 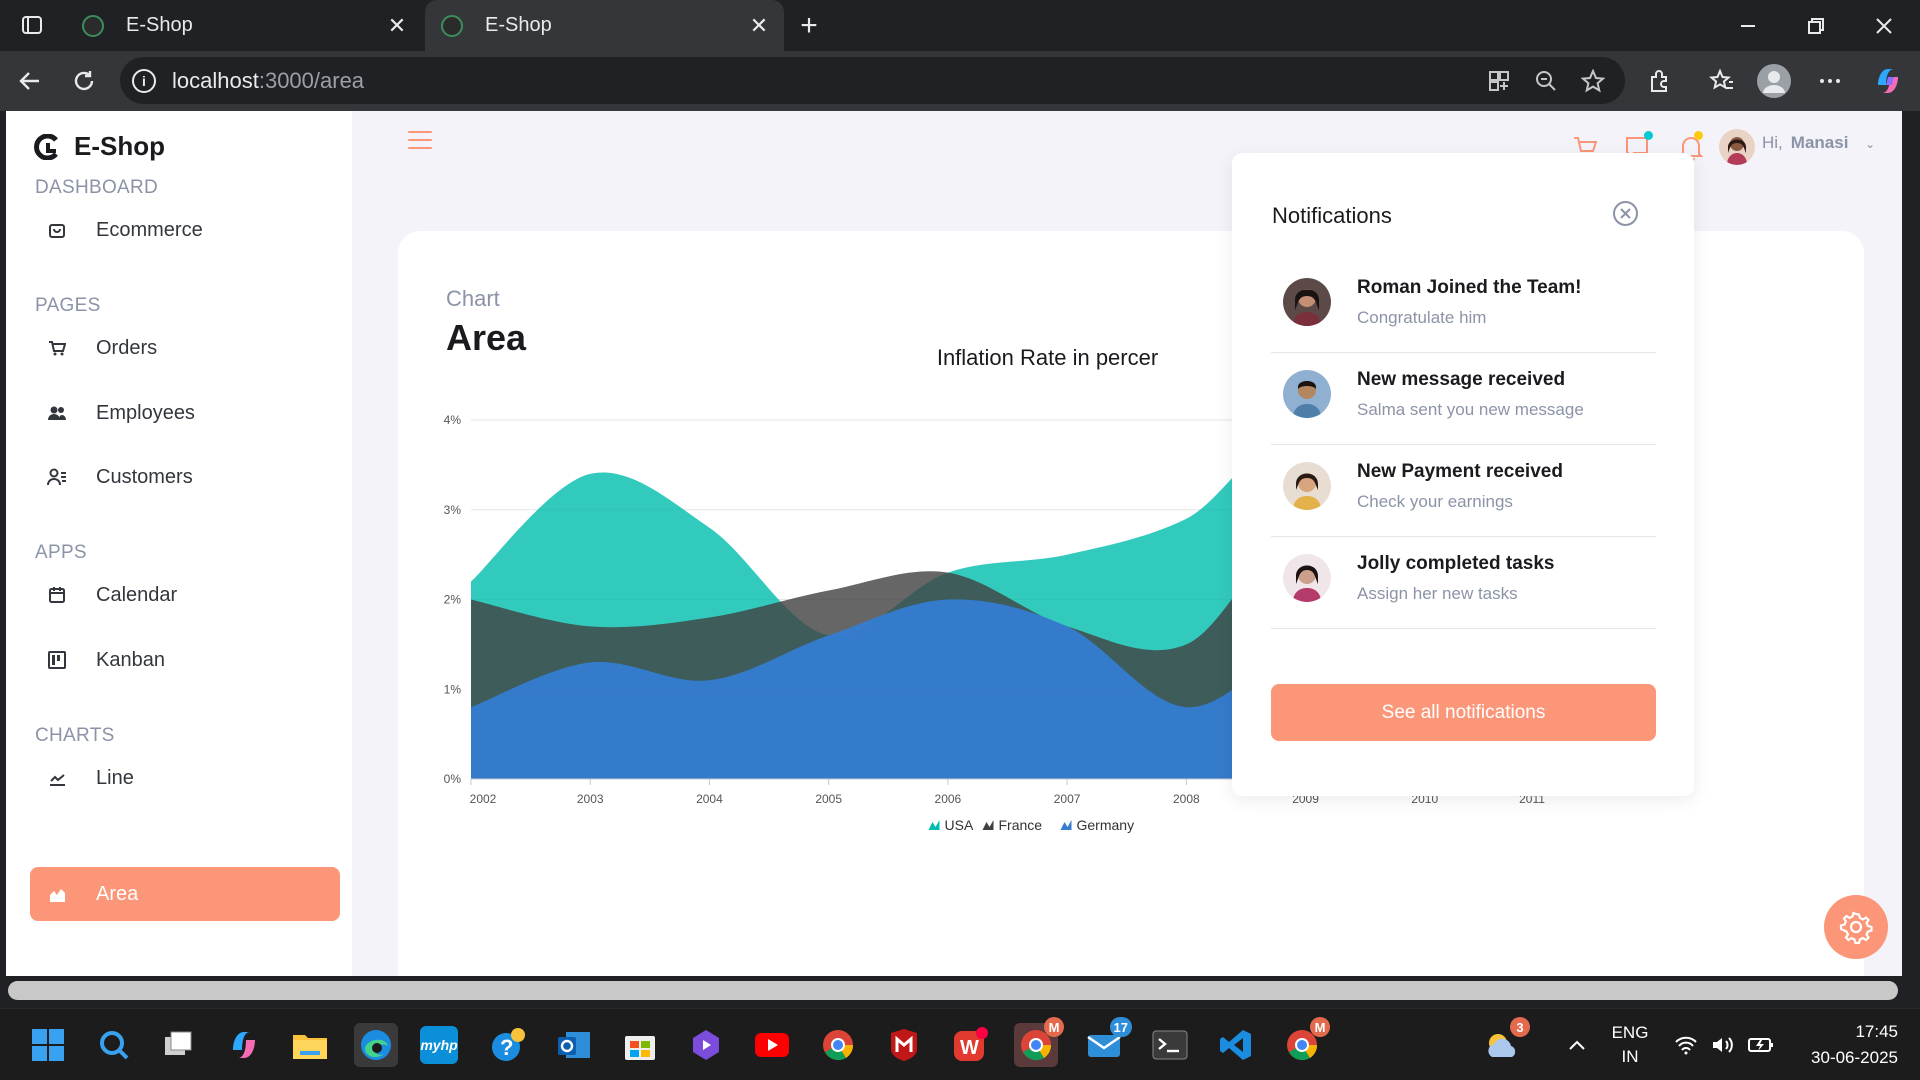 I want to click on get-help-icon: ?, so click(x=508, y=1045).